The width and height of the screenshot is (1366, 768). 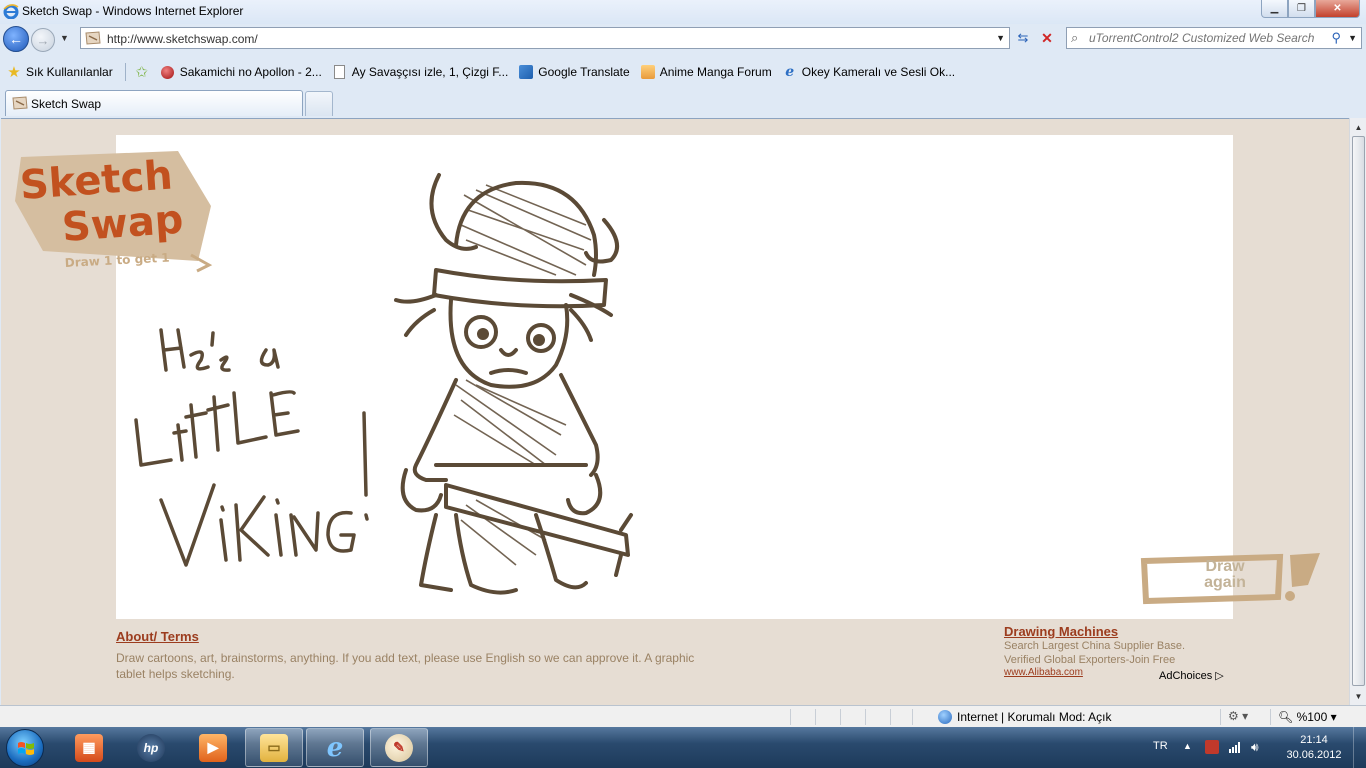 I want to click on network-icon, so click(x=1235, y=747).